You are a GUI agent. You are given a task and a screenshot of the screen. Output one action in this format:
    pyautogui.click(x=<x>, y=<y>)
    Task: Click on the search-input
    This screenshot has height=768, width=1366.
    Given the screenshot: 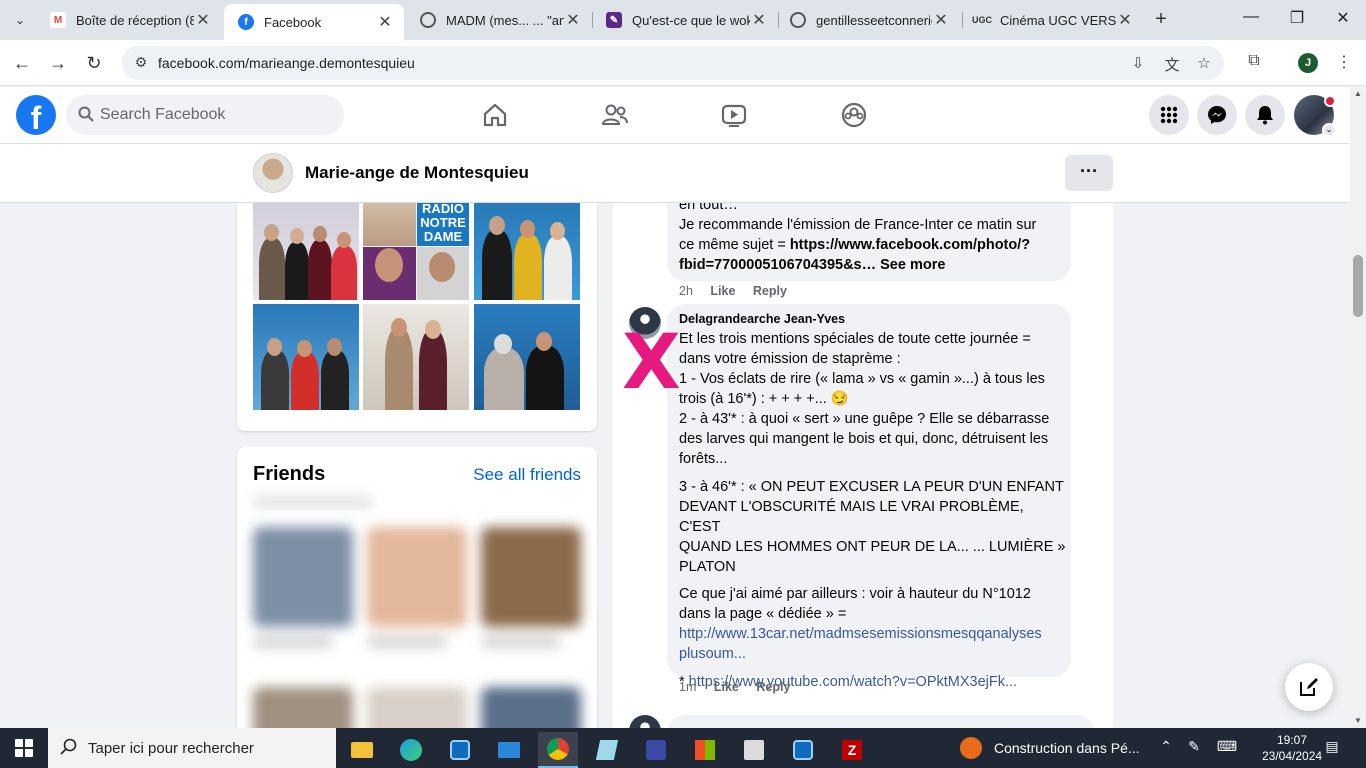 What is the action you would take?
    pyautogui.click(x=215, y=115)
    